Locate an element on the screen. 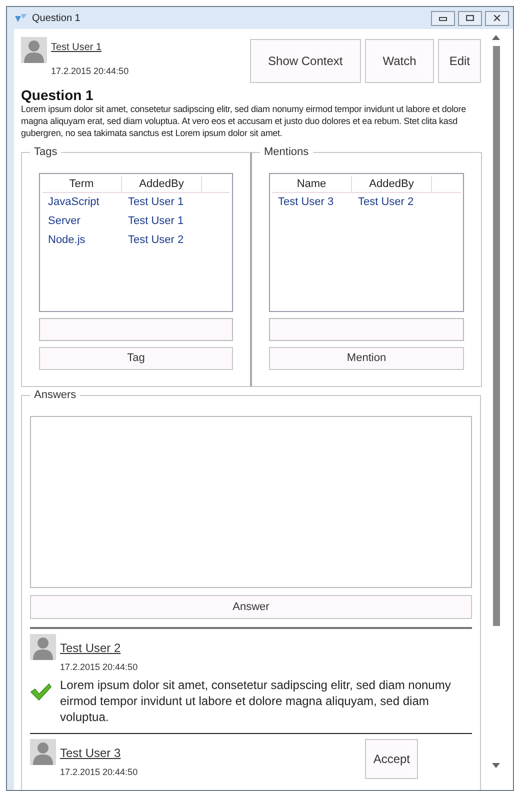 Image resolution: width=514 pixels, height=791 pixels. column-header: Term is located at coordinates (82, 184).